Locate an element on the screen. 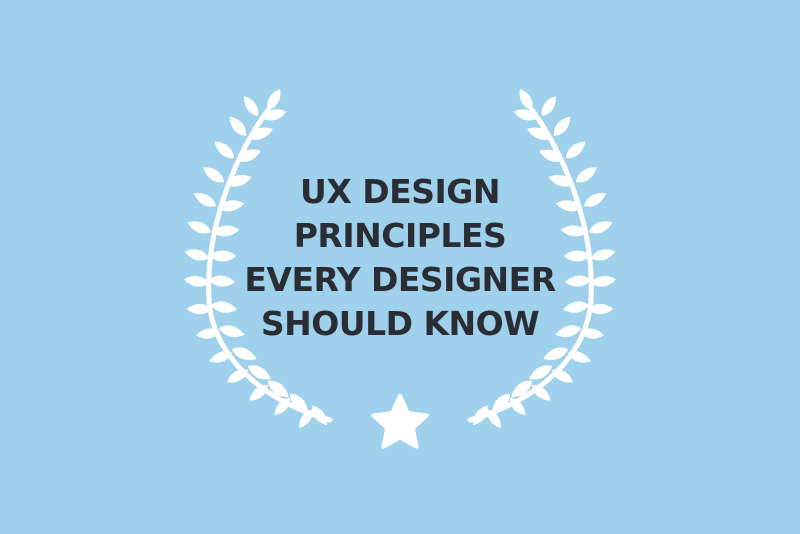 This screenshot has height=534, width=800. star-icon is located at coordinates (400, 421).